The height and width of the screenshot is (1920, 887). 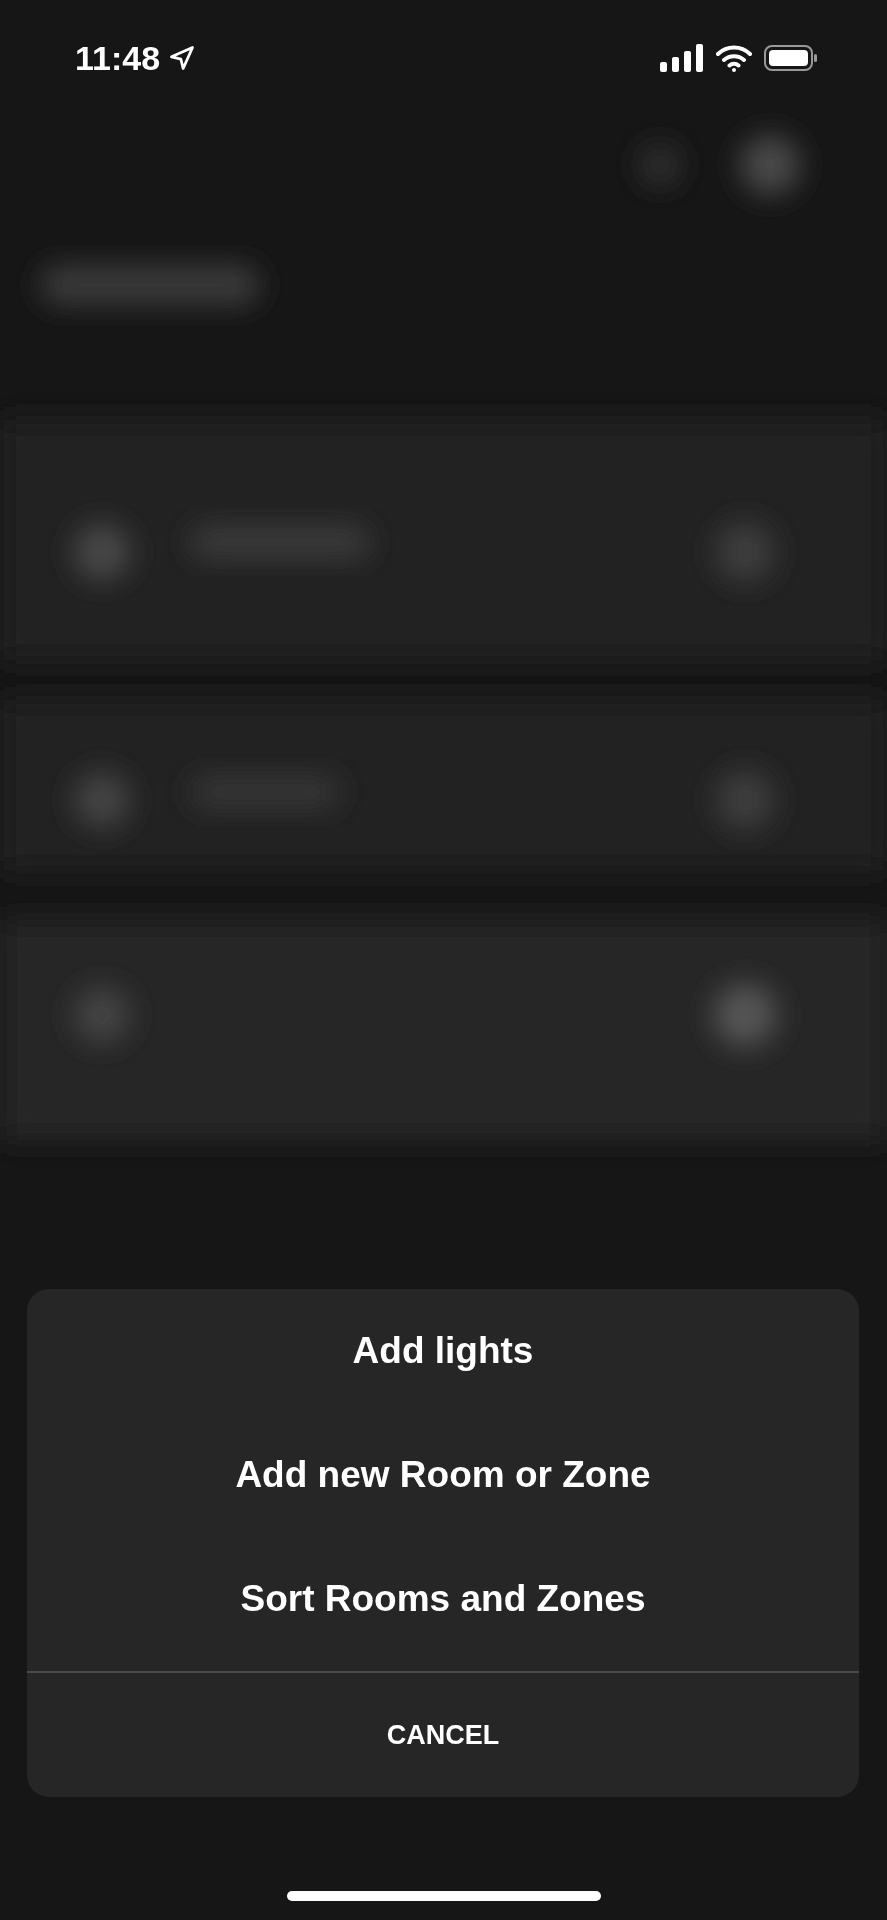 I want to click on status-time: 11:48, so click(x=118, y=58).